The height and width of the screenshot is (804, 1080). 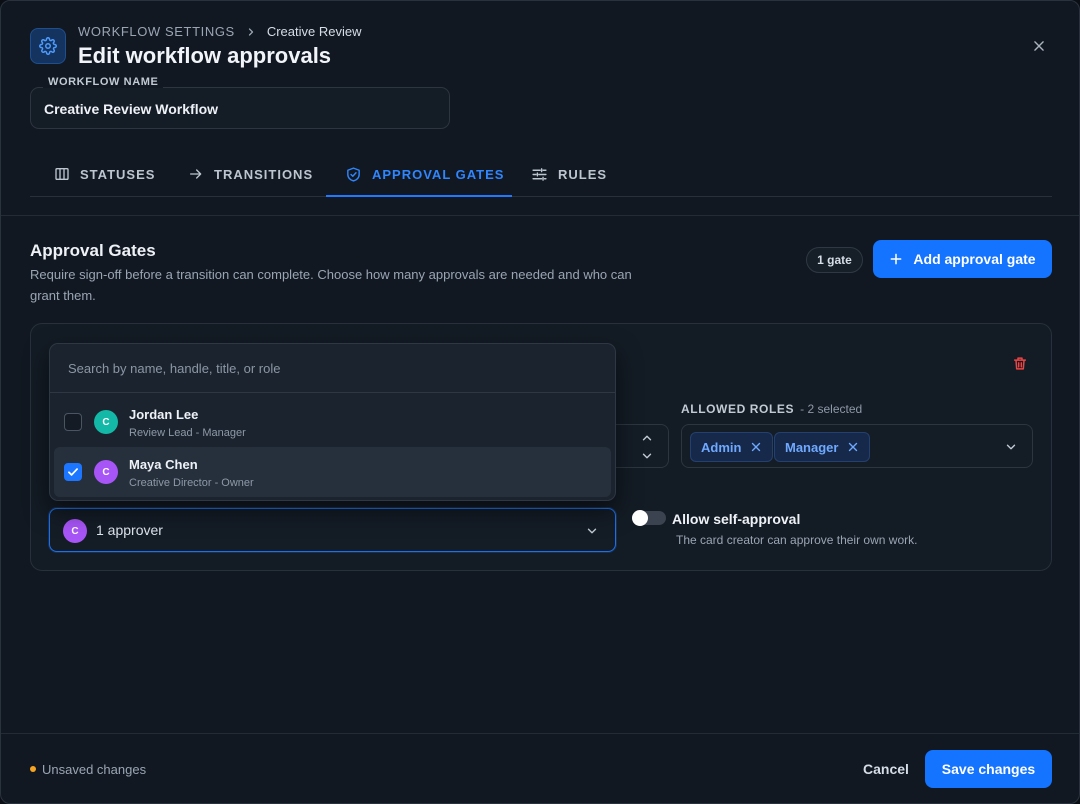 I want to click on save-button: Save changes, so click(x=988, y=769).